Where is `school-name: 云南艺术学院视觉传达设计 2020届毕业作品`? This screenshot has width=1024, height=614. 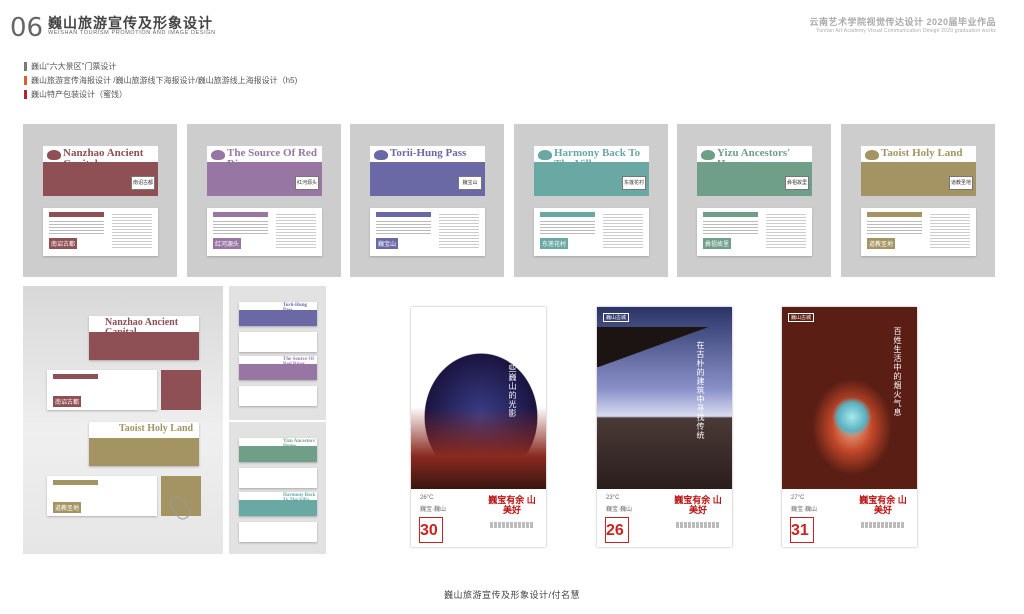
school-name: 云南艺术学院视觉传达设计 2020届毕业作品 is located at coordinates (902, 22).